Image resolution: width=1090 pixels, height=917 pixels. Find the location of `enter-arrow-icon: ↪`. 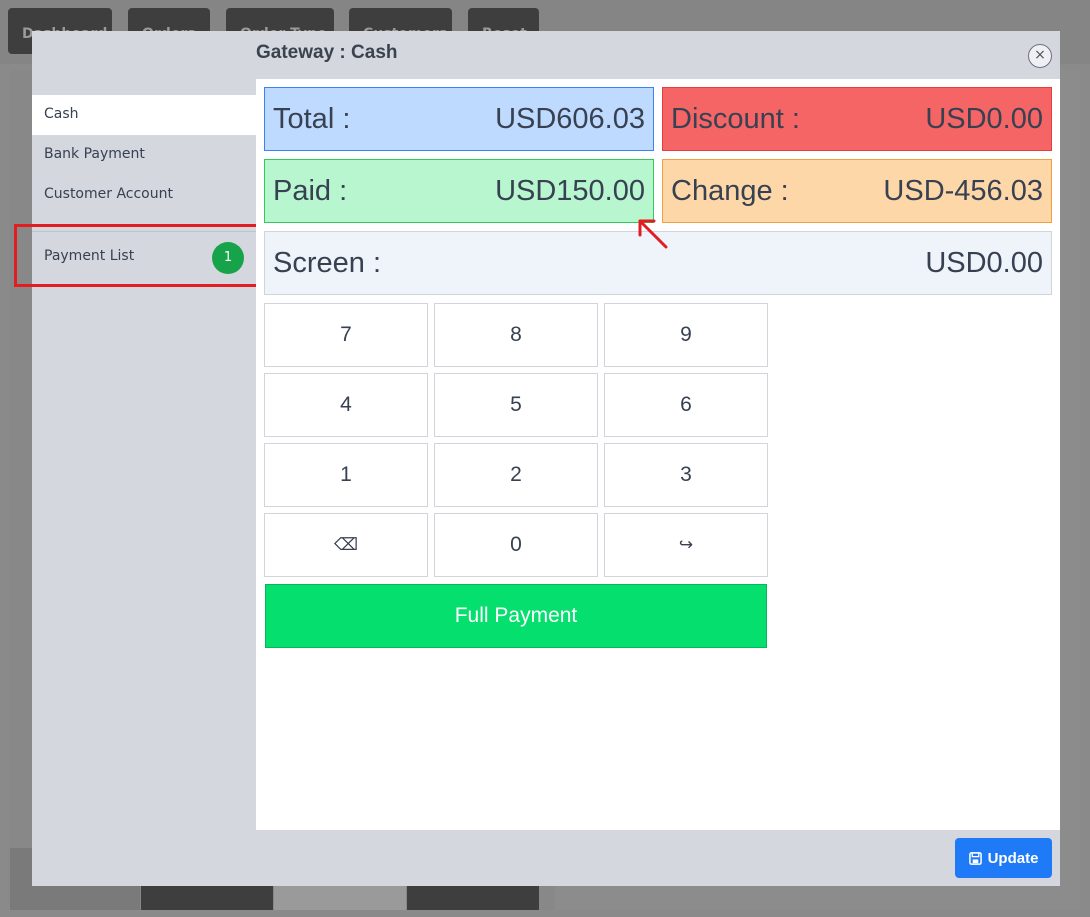

enter-arrow-icon: ↪ is located at coordinates (686, 545).